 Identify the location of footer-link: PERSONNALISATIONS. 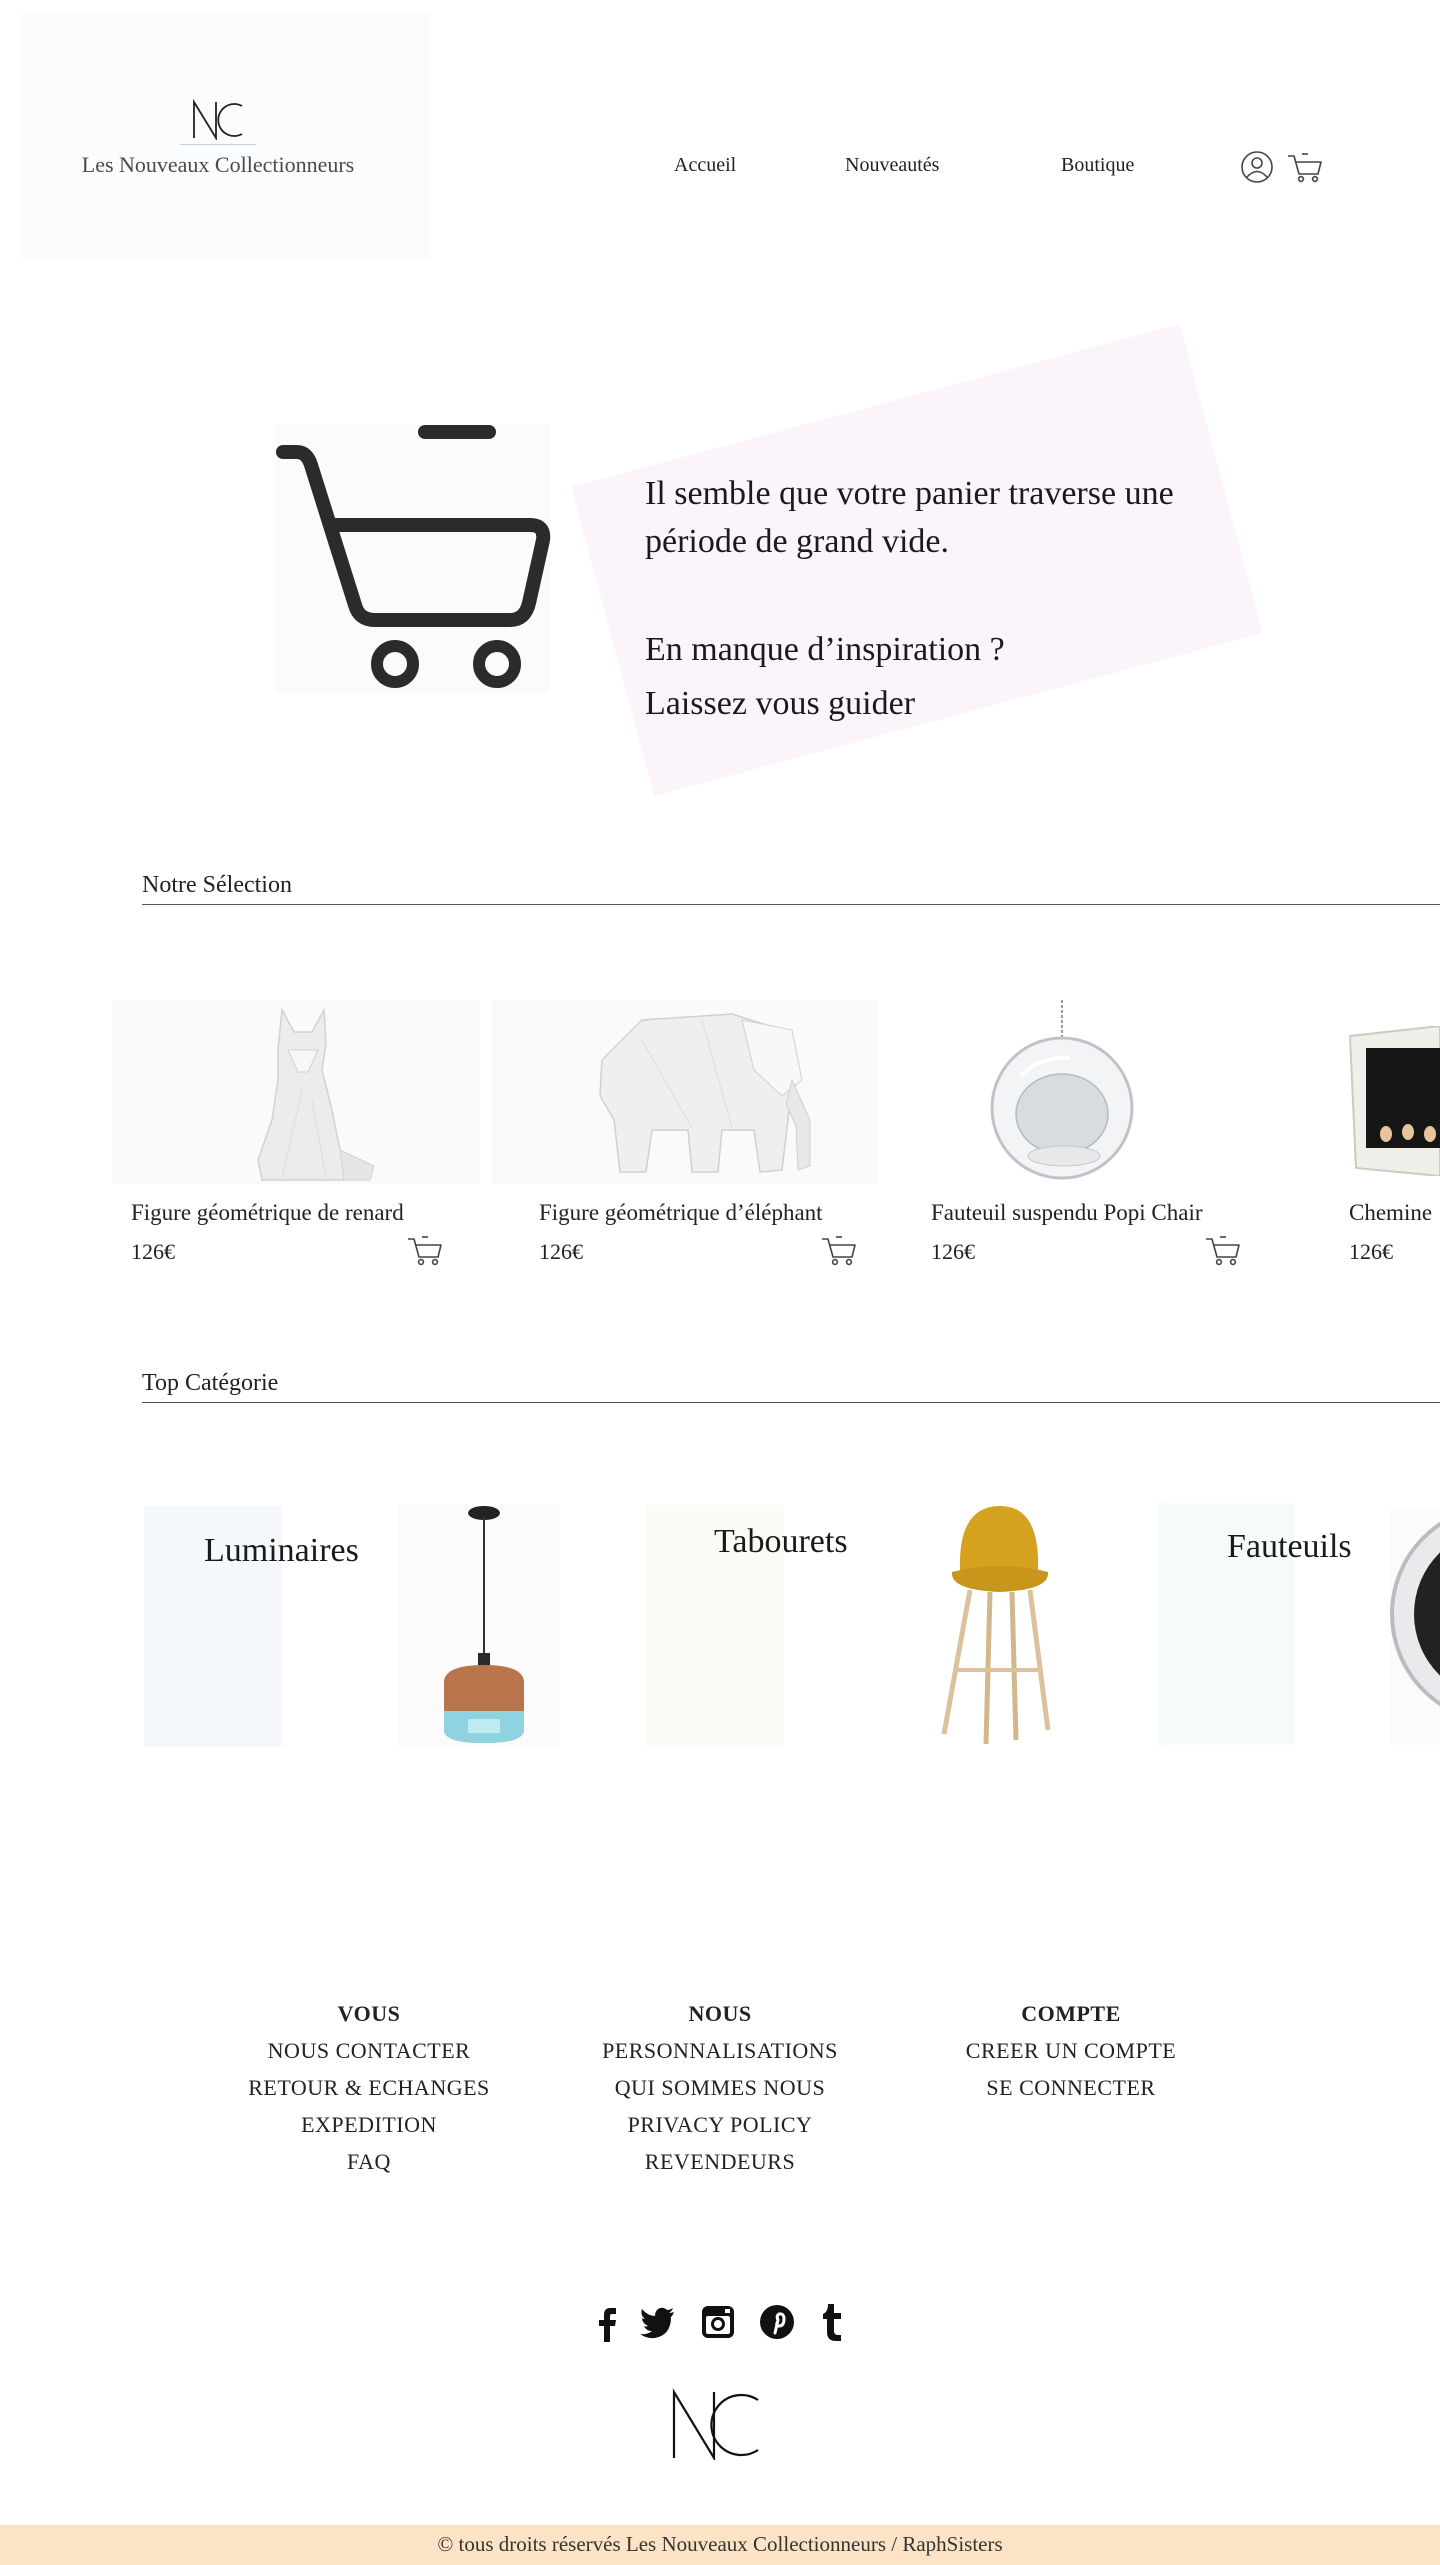
(720, 2050).